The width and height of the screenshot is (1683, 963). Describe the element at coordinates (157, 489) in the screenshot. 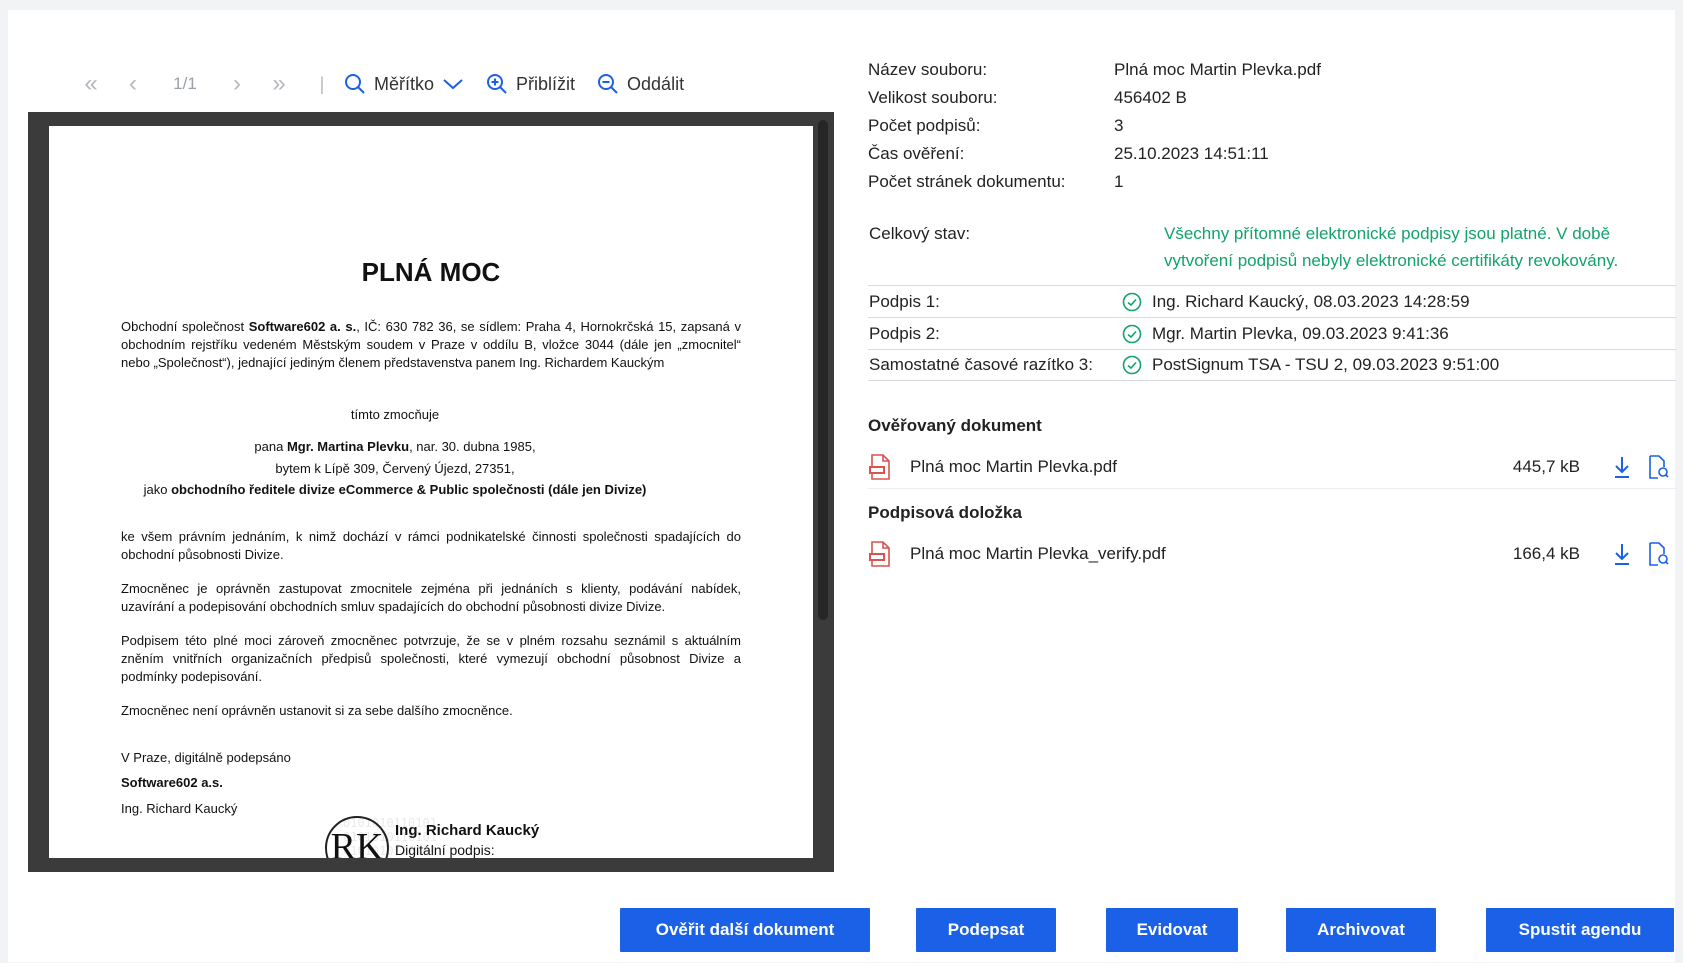

I see `doc-text: jako` at that location.